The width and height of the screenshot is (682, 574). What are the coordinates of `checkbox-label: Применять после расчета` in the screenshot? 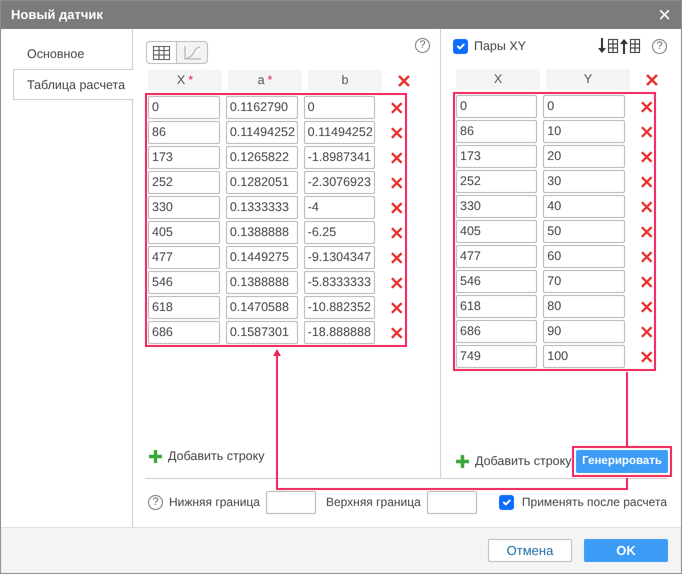 It's located at (594, 502).